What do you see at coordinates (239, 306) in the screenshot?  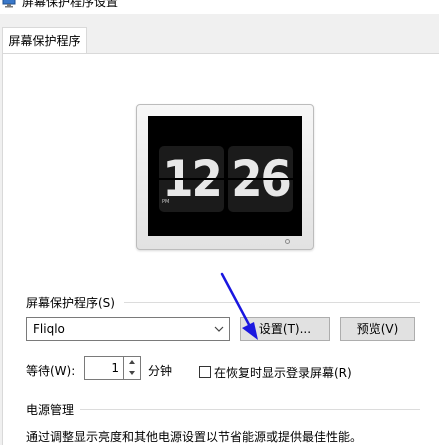 I see `annotation-arrow-icon` at bounding box center [239, 306].